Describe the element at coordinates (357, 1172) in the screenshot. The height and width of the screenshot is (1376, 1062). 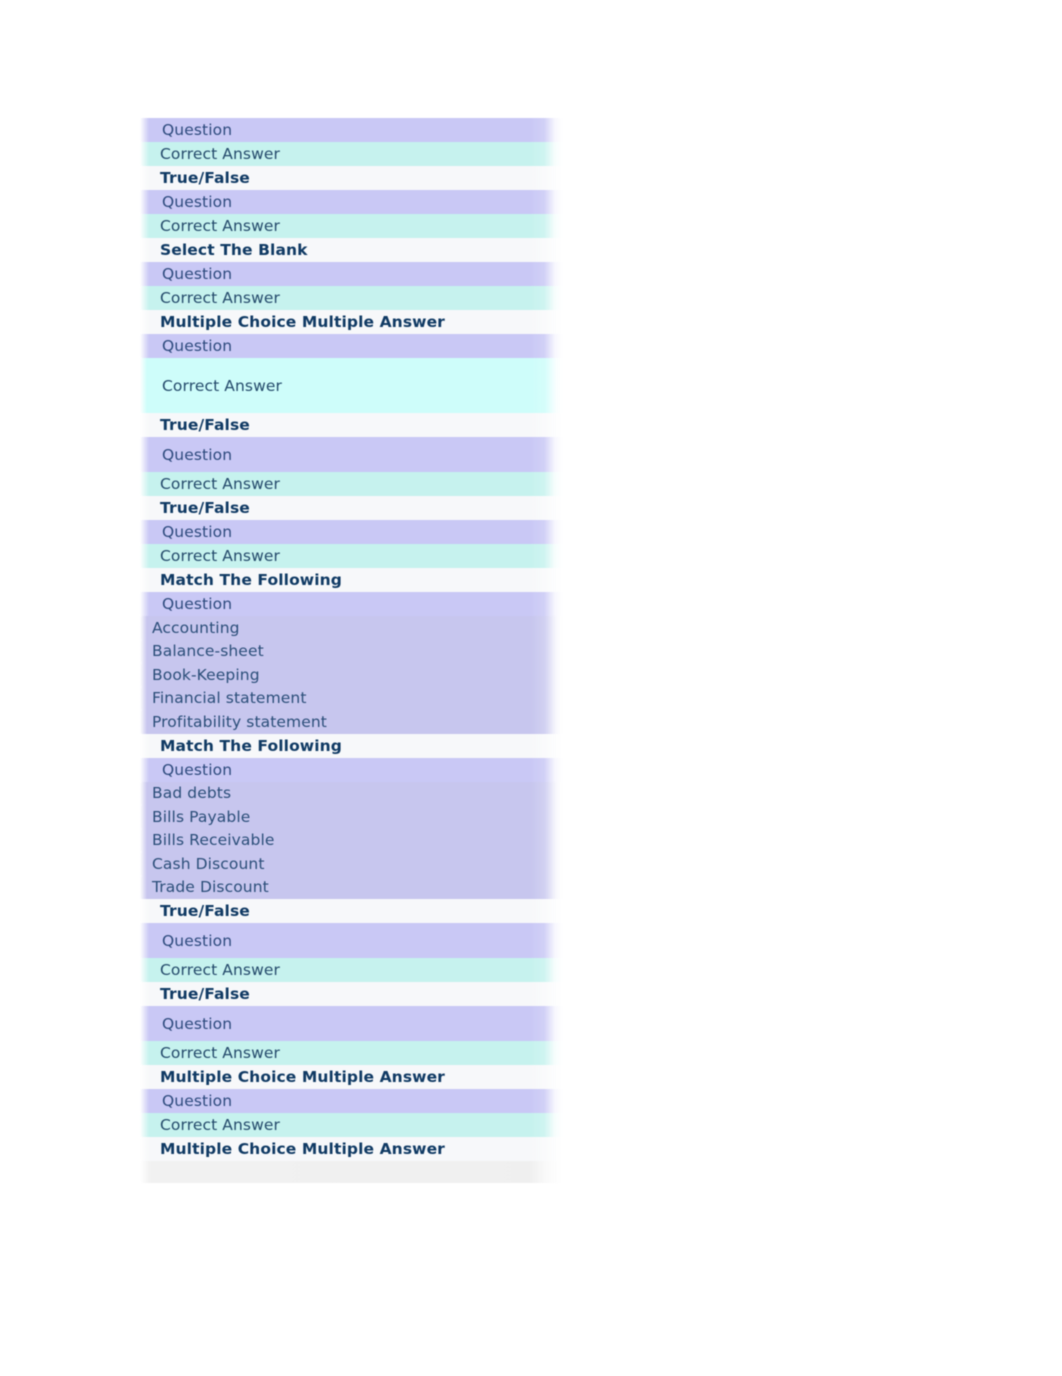
I see `document-tail-band` at that location.